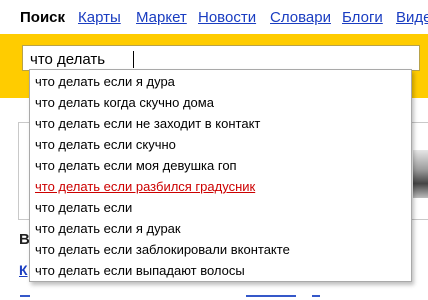 Image resolution: width=428 pixels, height=300 pixels. Describe the element at coordinates (162, 249) in the screenshot. I see `suggestion-item: что делать если заблокировали вконтакте` at that location.